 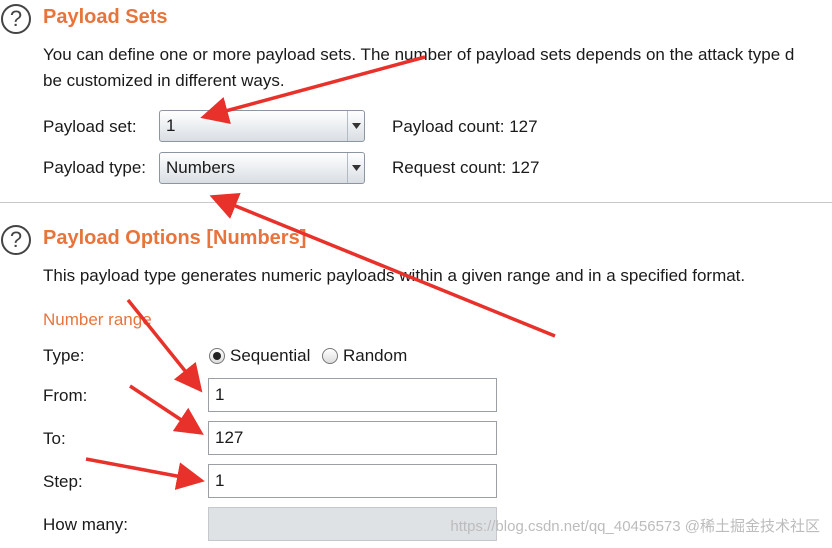 I want to click on radio-random-circle, so click(x=330, y=356).